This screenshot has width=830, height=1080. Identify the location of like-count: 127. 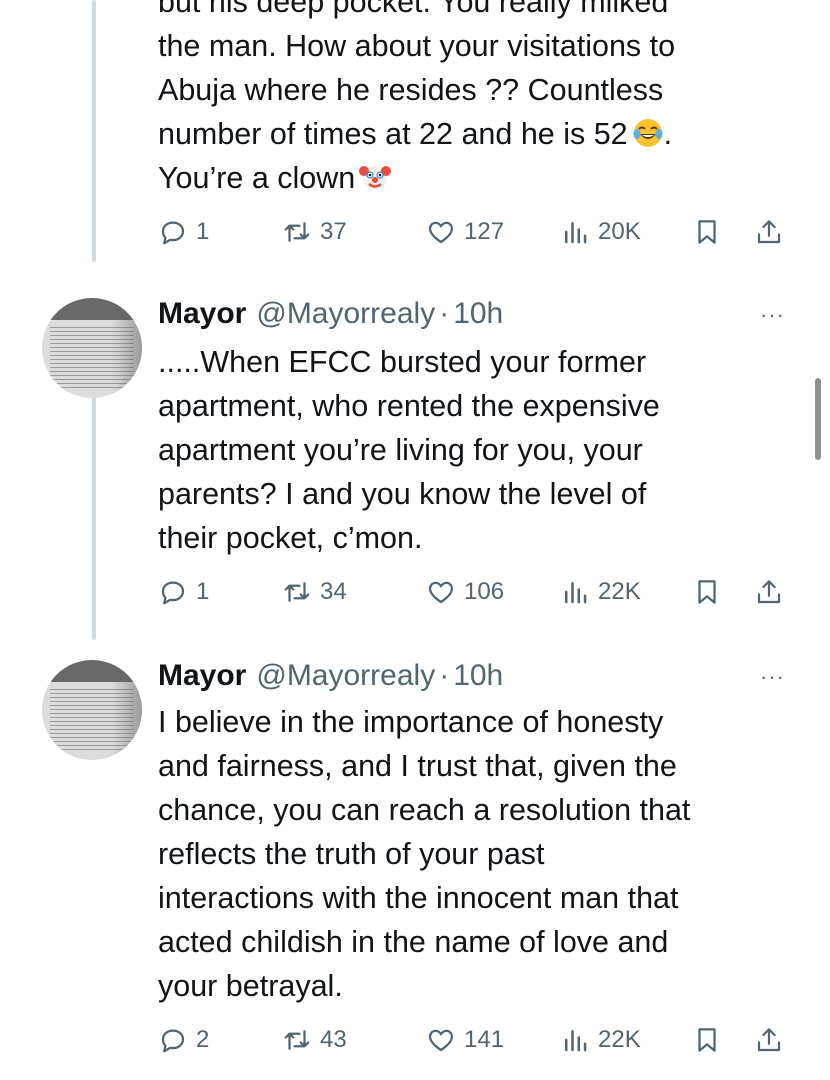
(484, 231).